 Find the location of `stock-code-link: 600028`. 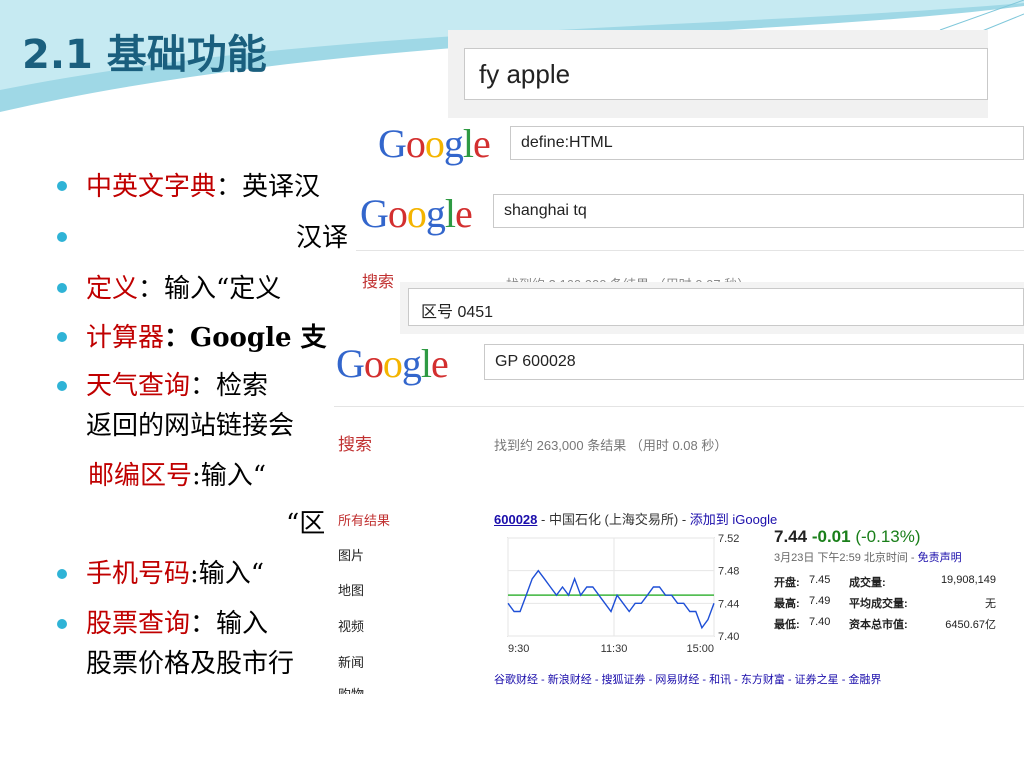

stock-code-link: 600028 is located at coordinates (515, 519).